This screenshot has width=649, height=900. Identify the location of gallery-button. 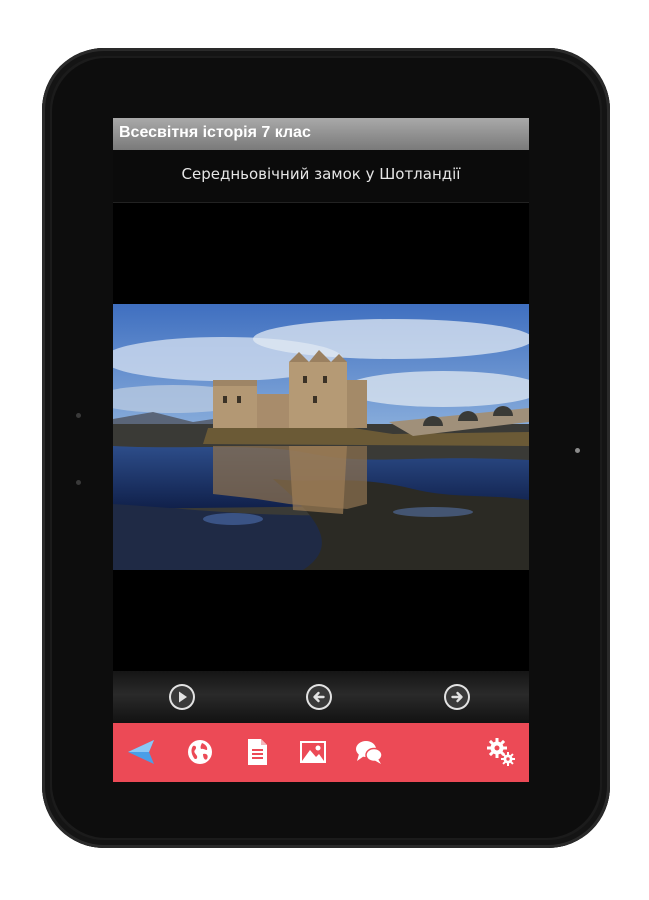
(313, 752).